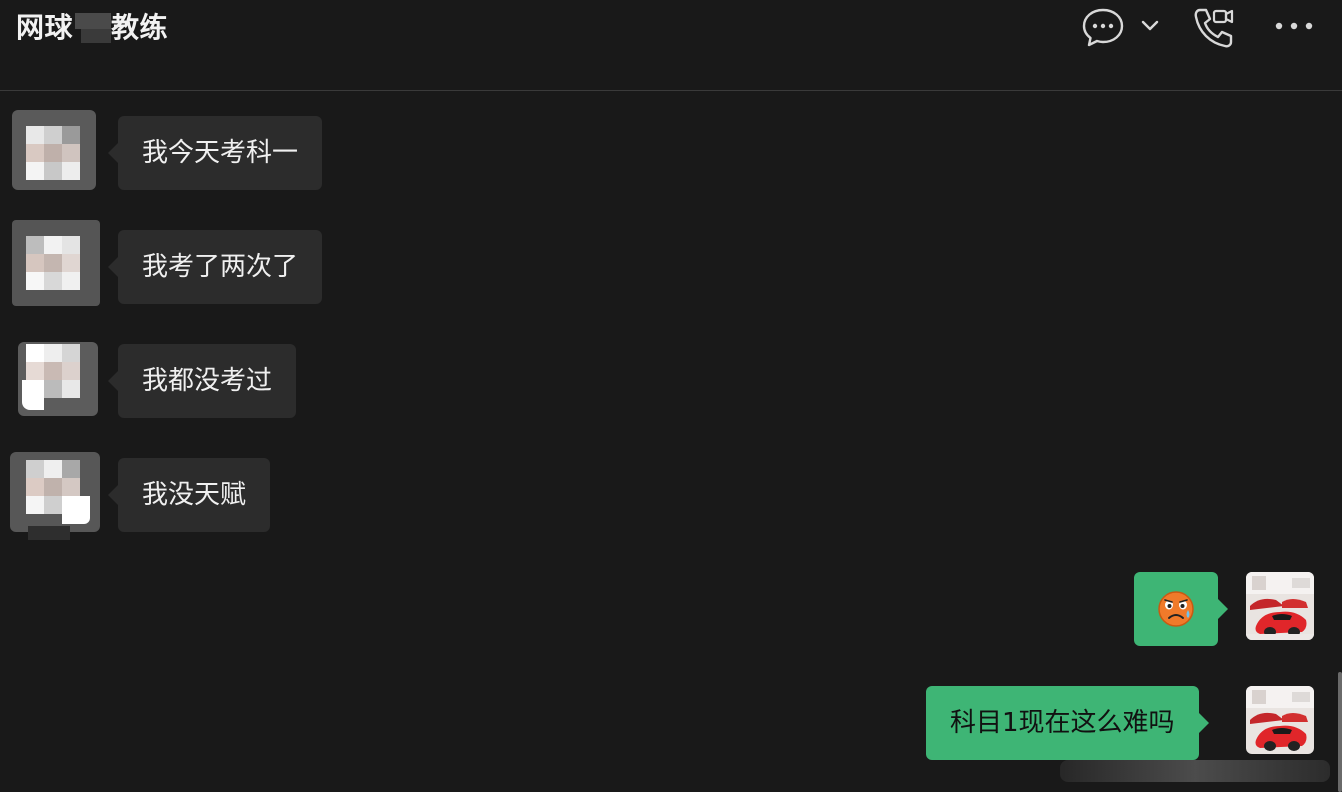 This screenshot has width=1342, height=792. I want to click on scrollbar-thumb, so click(1340, 732).